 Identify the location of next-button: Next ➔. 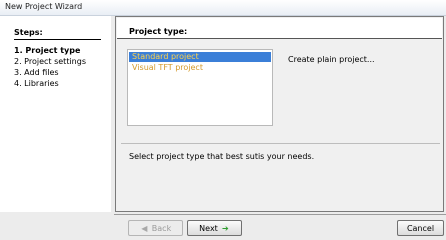
(214, 228).